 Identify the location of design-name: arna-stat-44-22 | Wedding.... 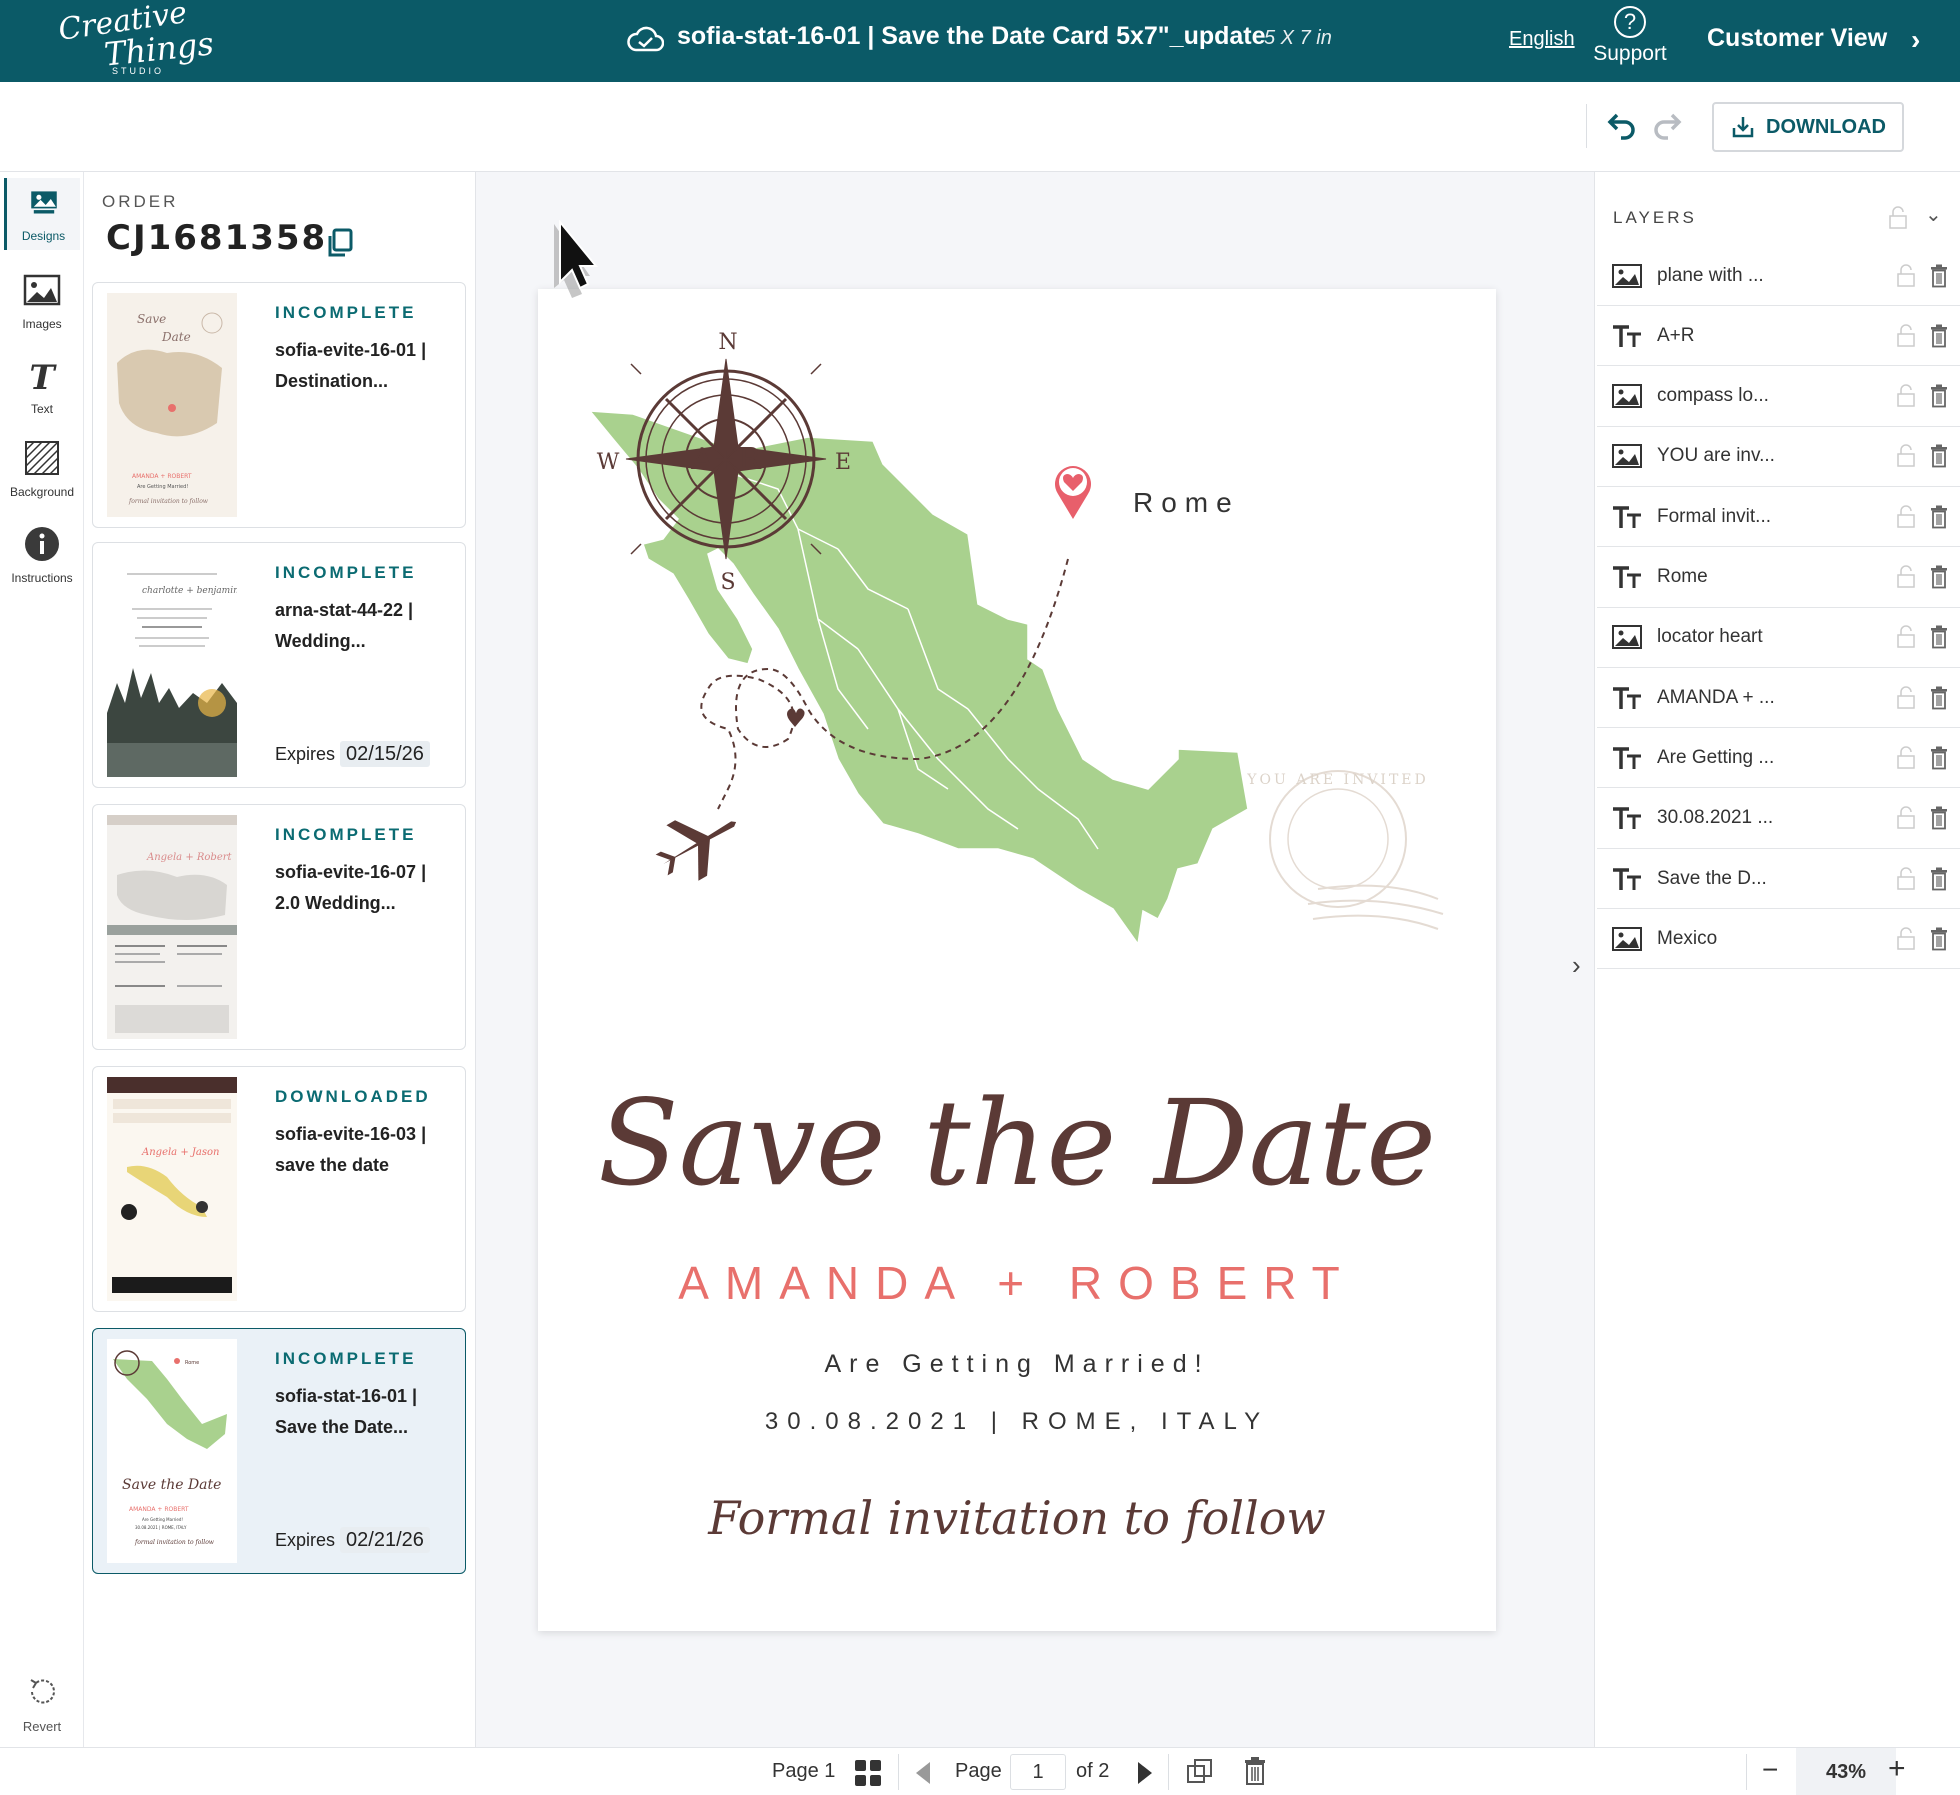
(344, 625).